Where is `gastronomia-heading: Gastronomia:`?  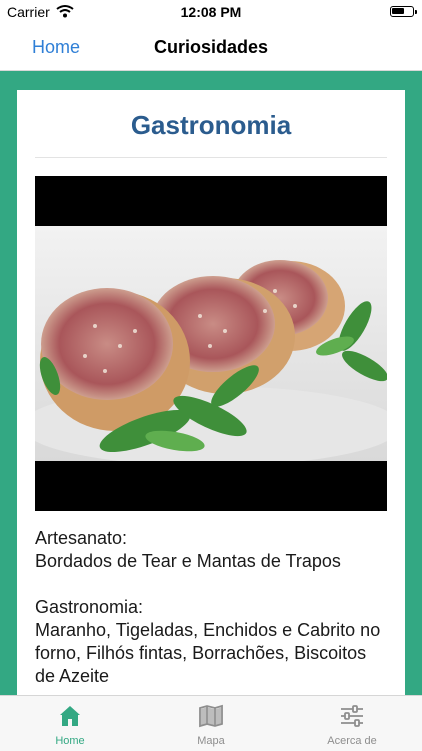 gastronomia-heading: Gastronomia: is located at coordinates (89, 607).